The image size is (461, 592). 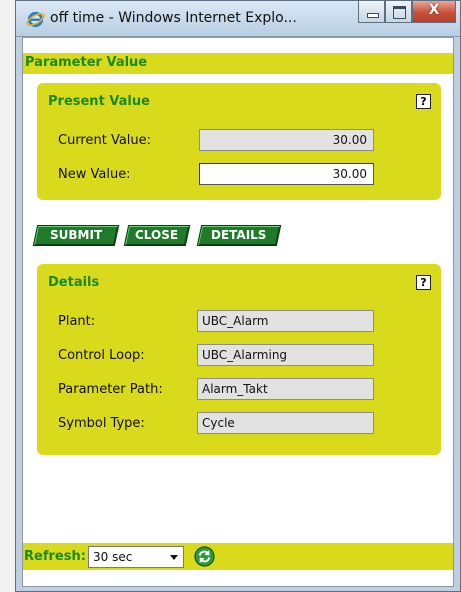 What do you see at coordinates (238, 556) in the screenshot?
I see `refresh-bar: Refresh: 30 sec` at bounding box center [238, 556].